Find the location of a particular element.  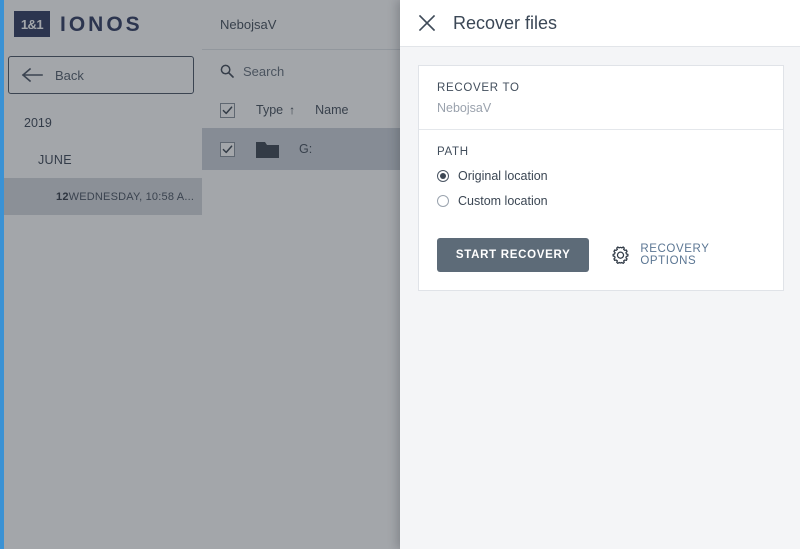

radio-original-location-label: Original location is located at coordinates (503, 176).